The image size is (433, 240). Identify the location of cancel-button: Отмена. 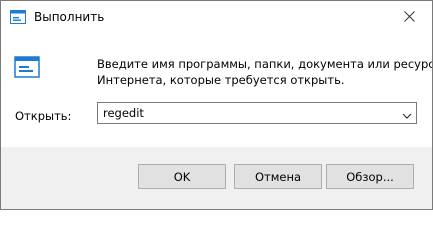
(278, 176).